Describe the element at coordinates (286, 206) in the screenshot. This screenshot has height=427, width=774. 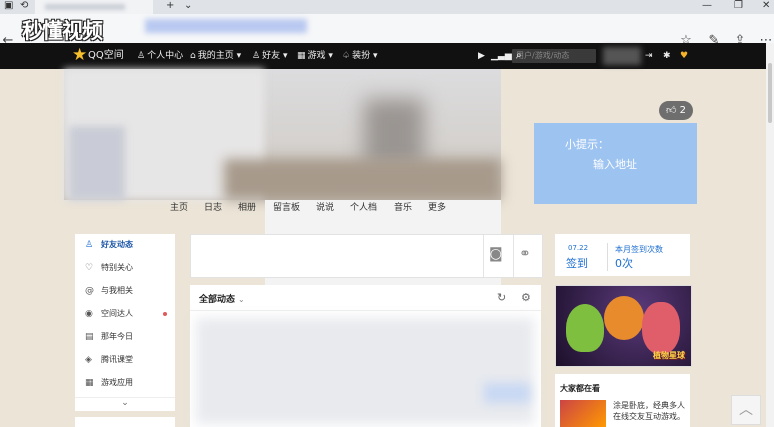
I see `tab-guestbook: 留言板` at that location.